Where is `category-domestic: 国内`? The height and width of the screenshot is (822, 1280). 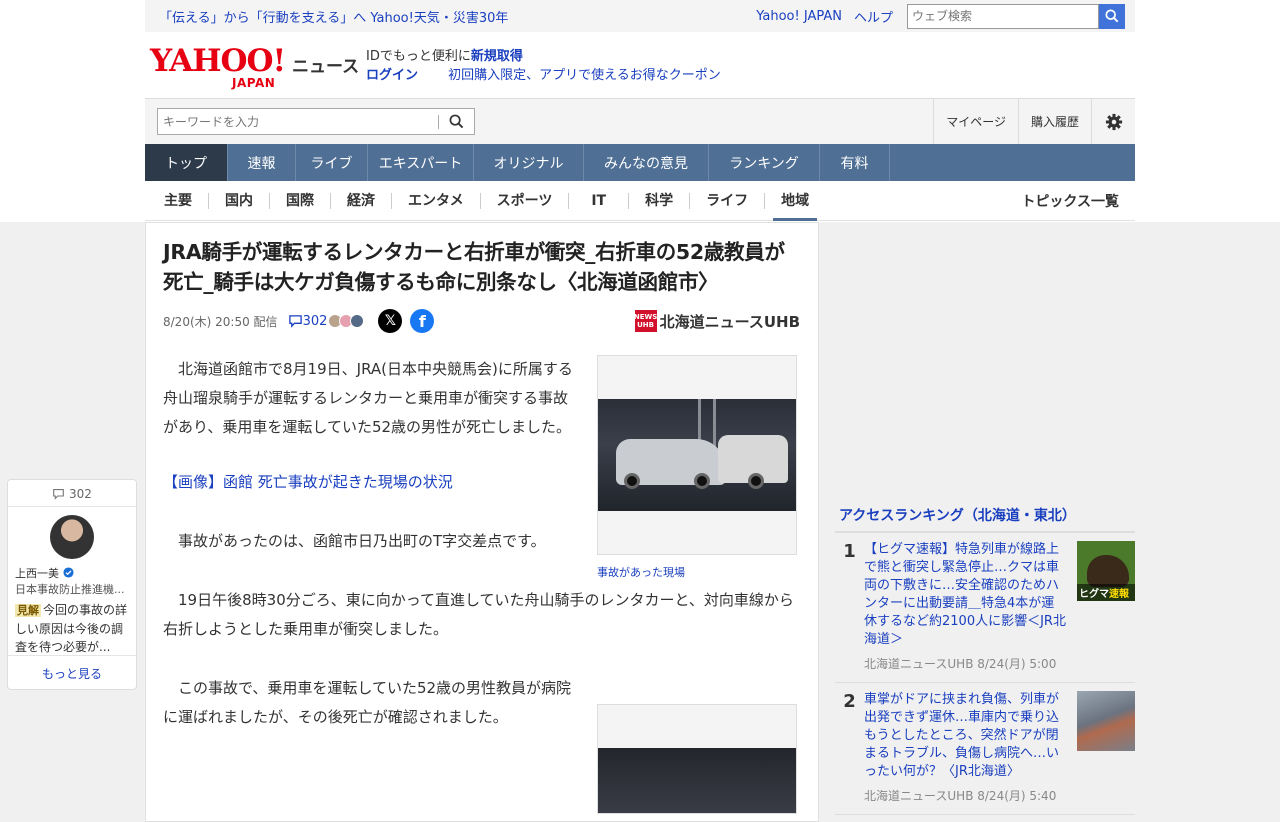
category-domestic: 国内 is located at coordinates (239, 200).